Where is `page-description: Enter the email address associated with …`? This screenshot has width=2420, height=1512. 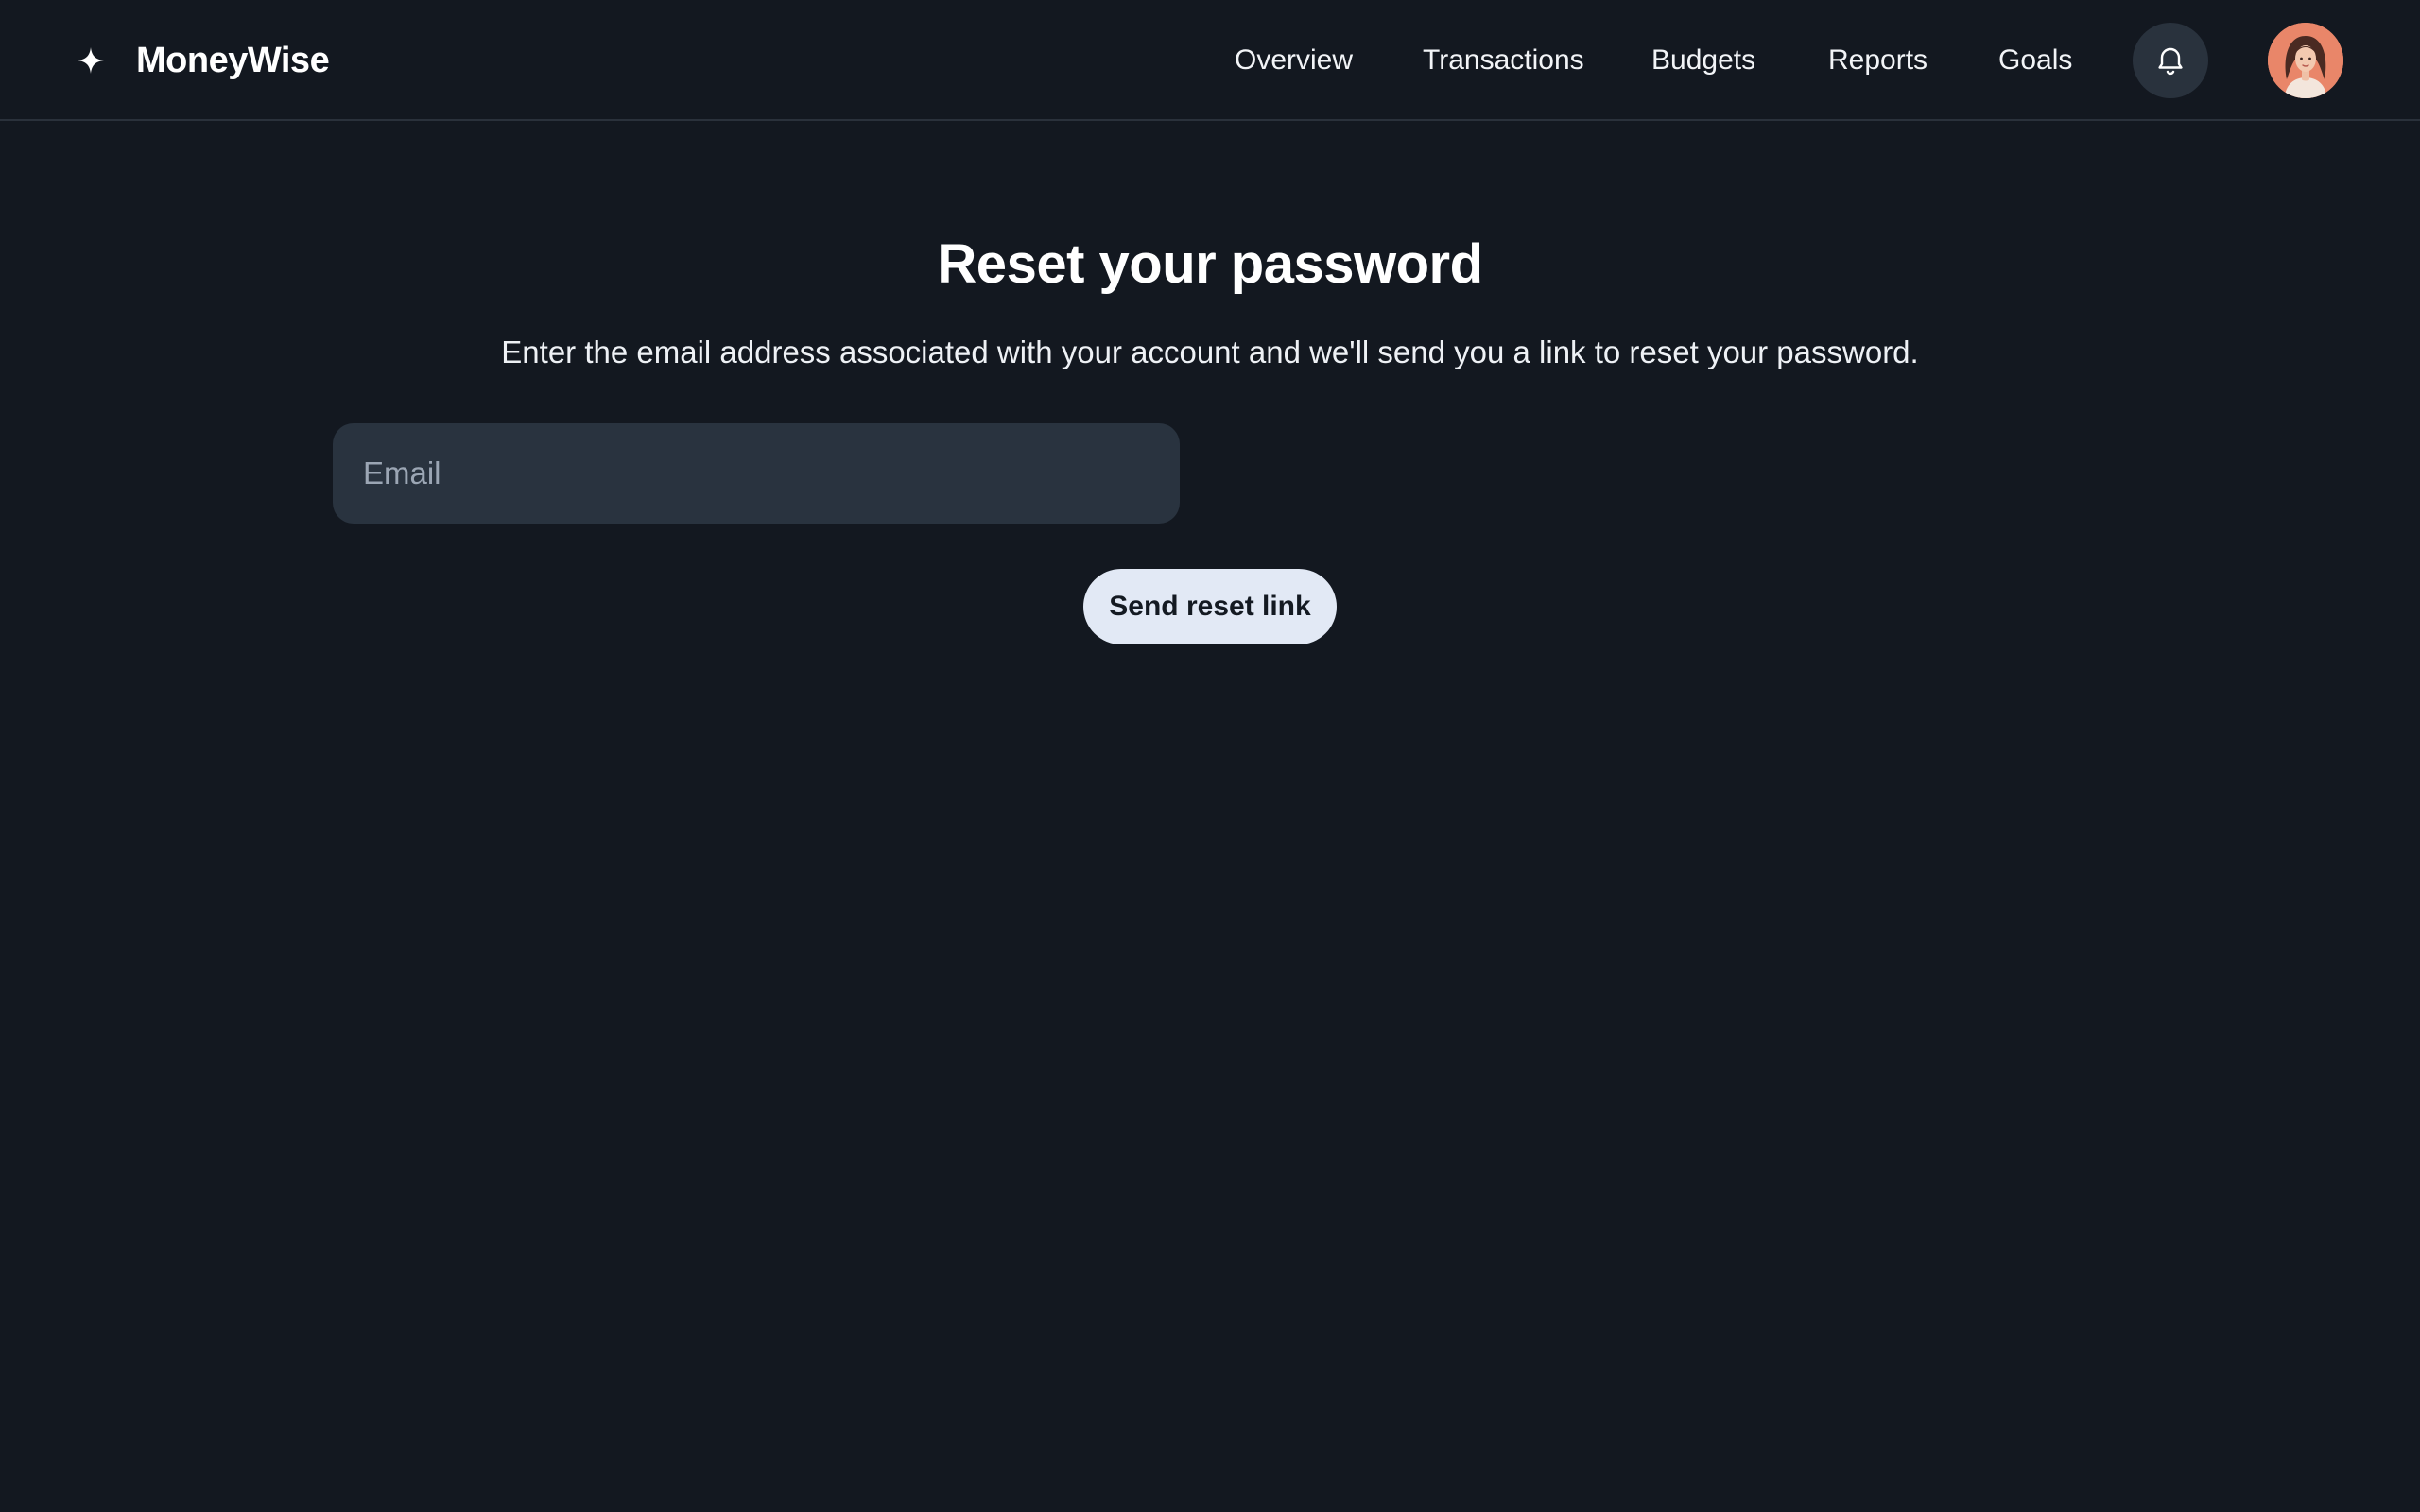 page-description: Enter the email address associated with … is located at coordinates (1210, 352).